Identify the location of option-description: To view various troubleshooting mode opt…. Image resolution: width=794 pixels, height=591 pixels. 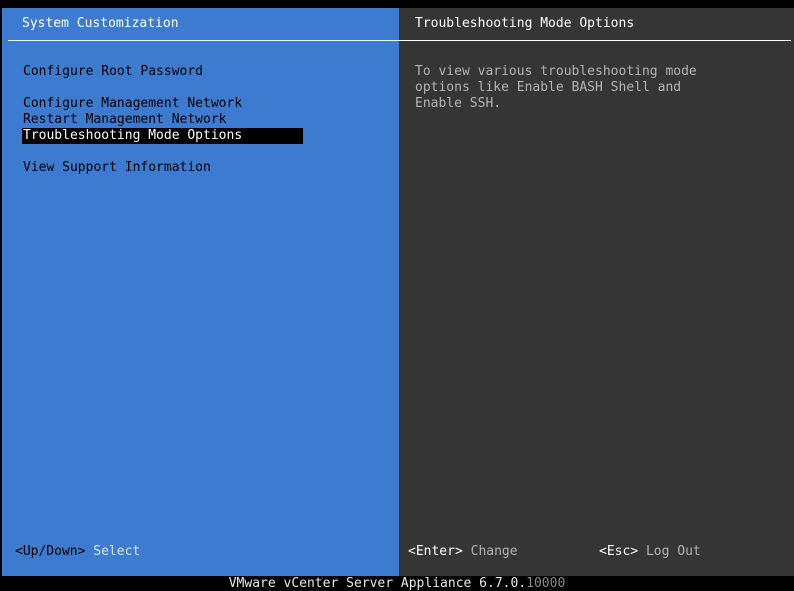
(556, 87).